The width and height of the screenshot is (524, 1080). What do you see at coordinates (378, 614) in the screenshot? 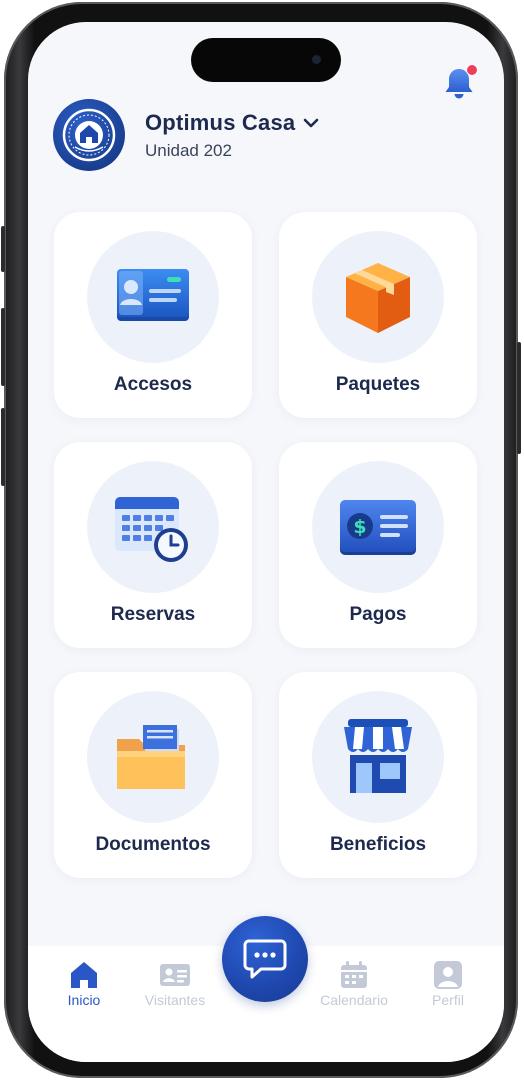
I see `tile-label: Pagos` at bounding box center [378, 614].